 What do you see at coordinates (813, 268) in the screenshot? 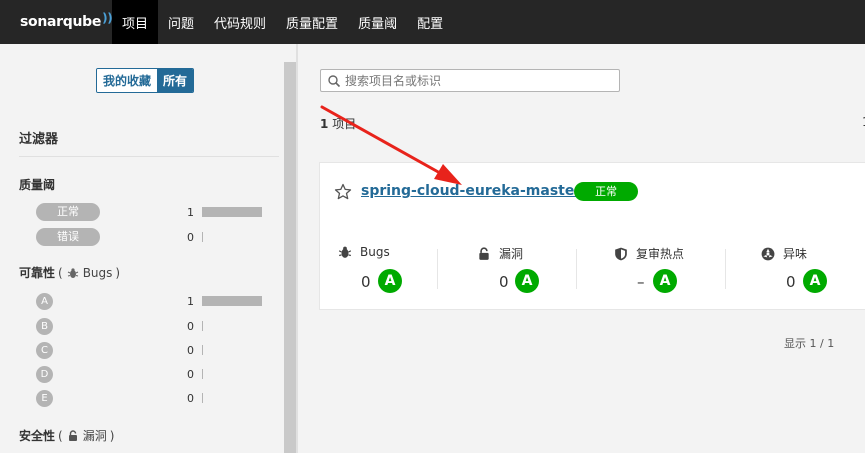
I see `metric-code-smells: 异味 0 A` at bounding box center [813, 268].